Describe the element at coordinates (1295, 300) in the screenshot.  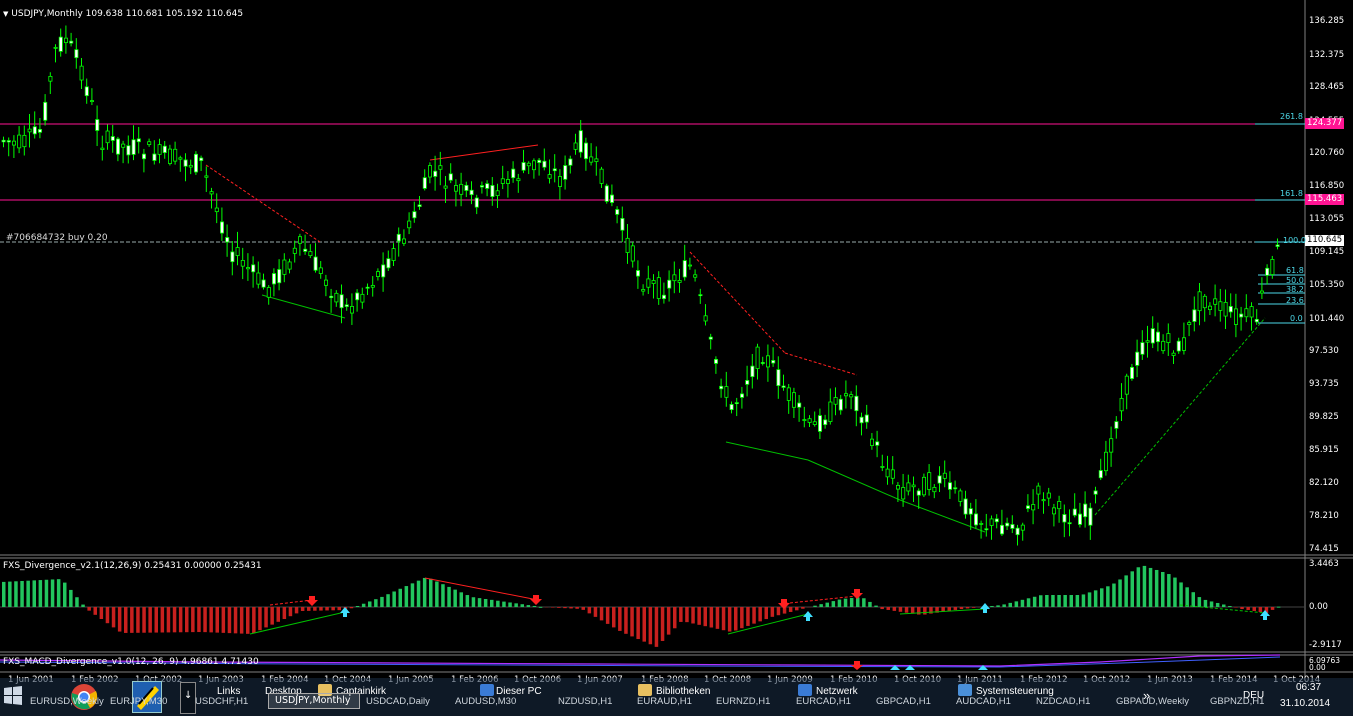
I see `fib-label: 23.6` at that location.